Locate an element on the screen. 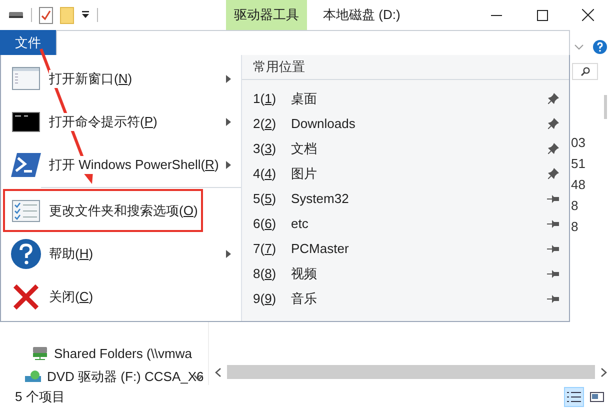 This screenshot has height=408, width=611. item-count: 5 个项目 is located at coordinates (40, 397).